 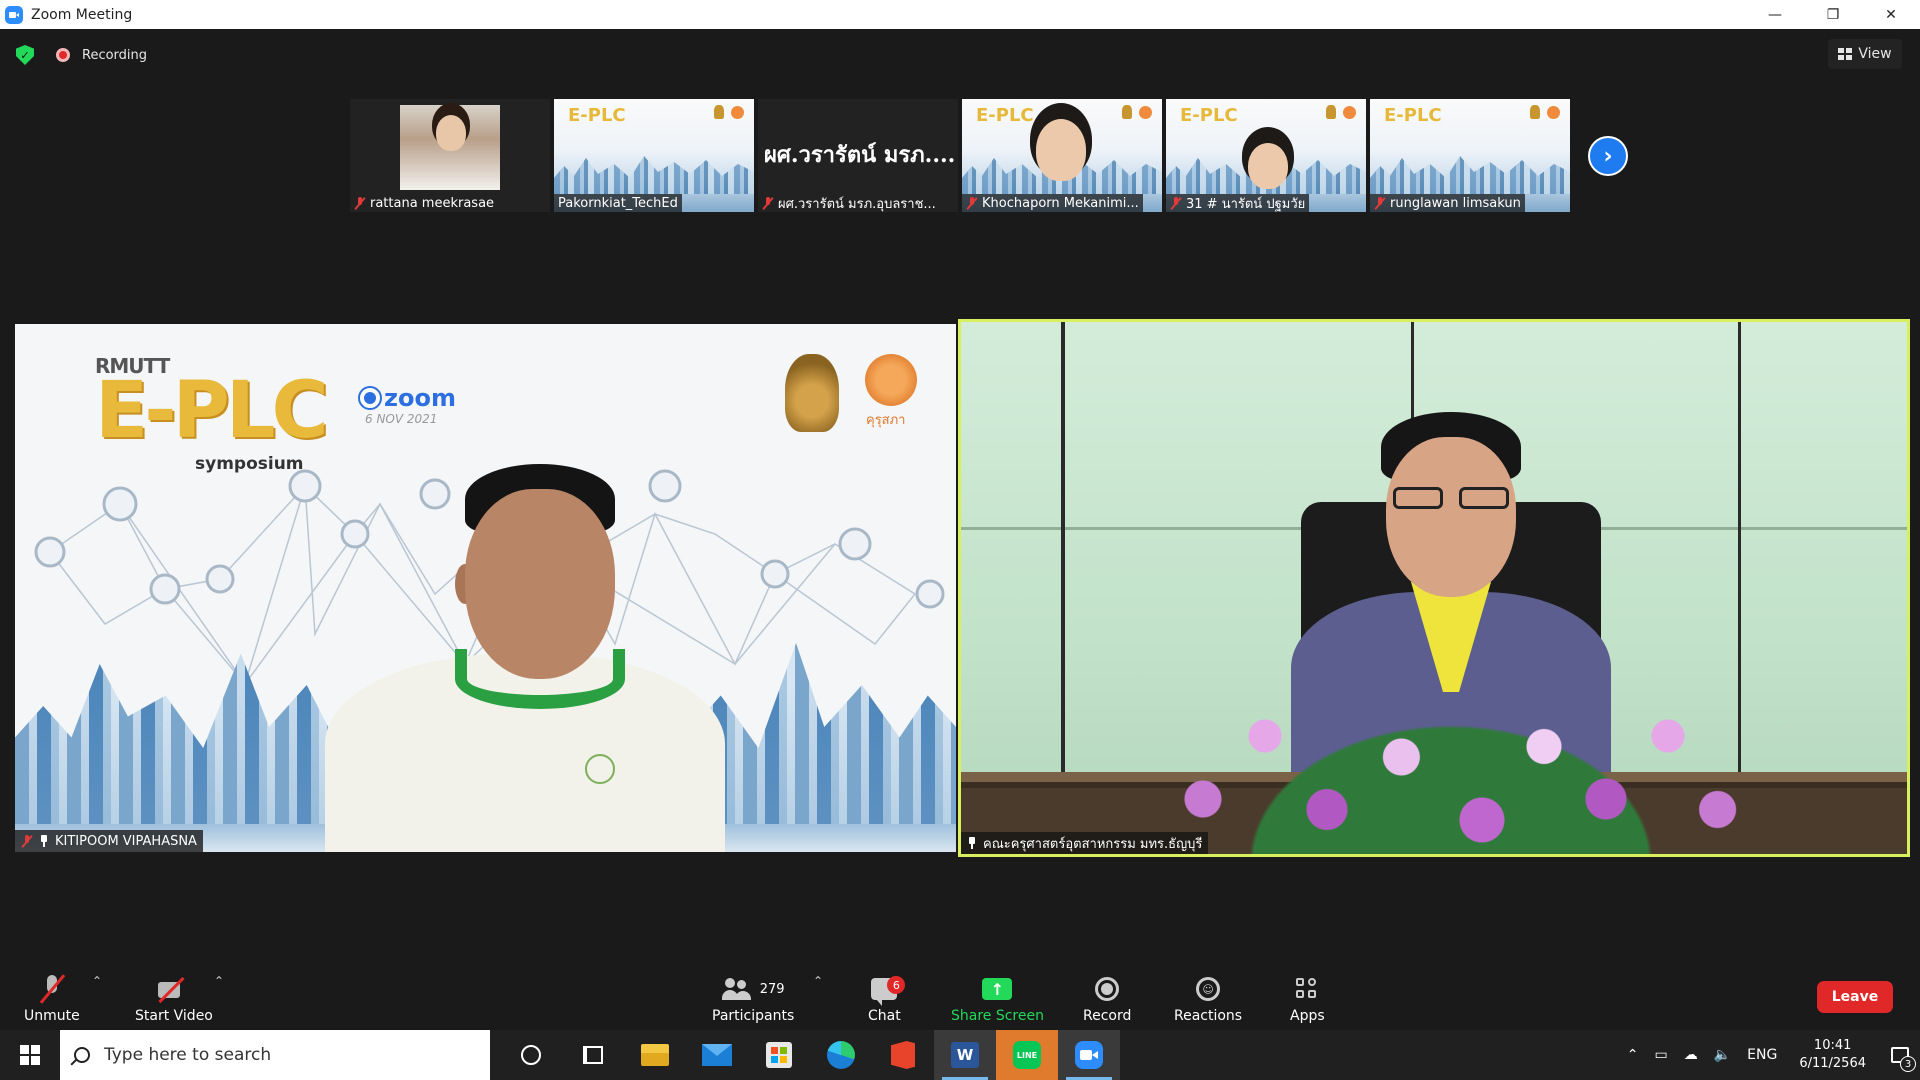 What do you see at coordinates (753, 998) in the screenshot?
I see `participants-button: 279 Participants` at bounding box center [753, 998].